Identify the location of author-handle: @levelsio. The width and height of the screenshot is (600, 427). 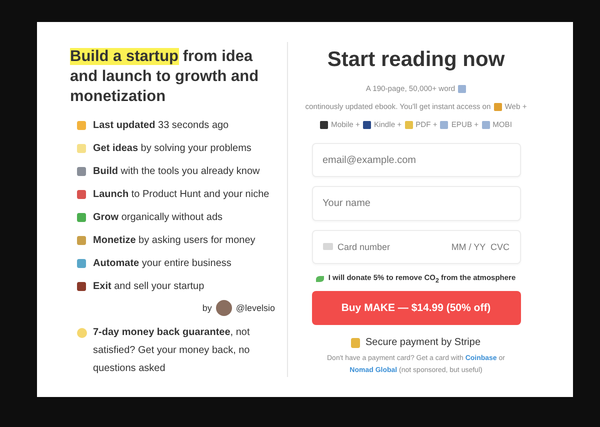
(255, 308).